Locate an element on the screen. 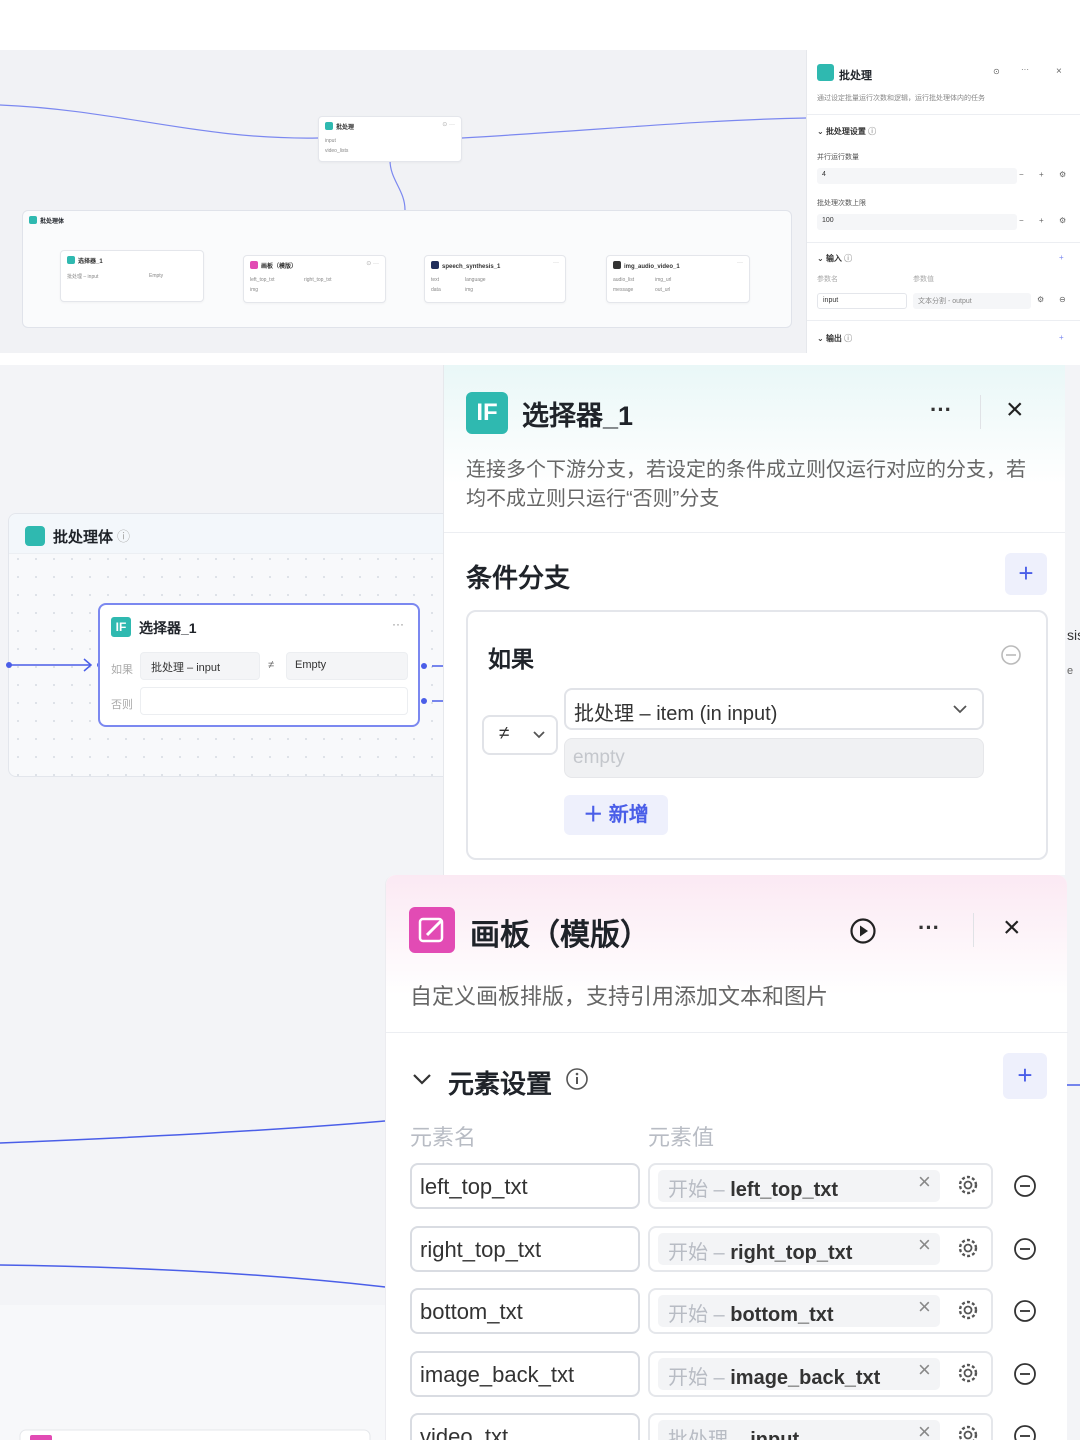 The image size is (1080, 1440). section-title: 元素设置 is located at coordinates (500, 1084).